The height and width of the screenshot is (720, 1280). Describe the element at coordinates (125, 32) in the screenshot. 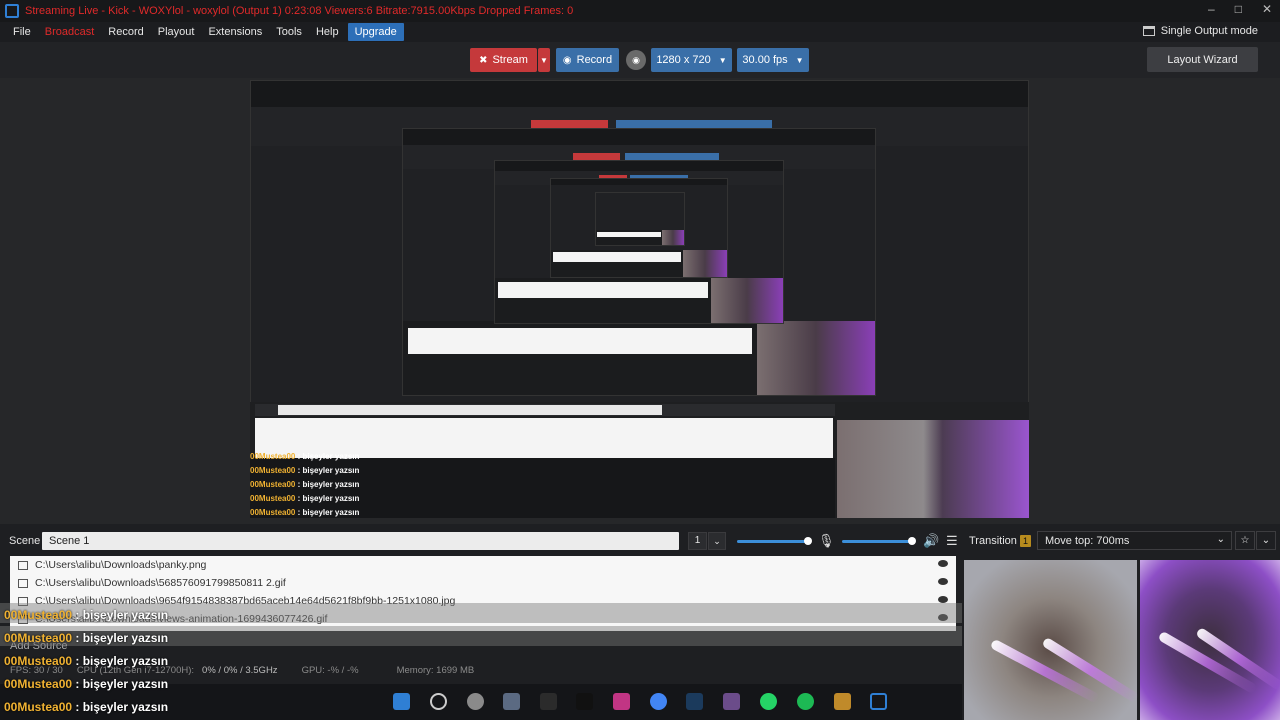

I see `menu-record: Record` at that location.